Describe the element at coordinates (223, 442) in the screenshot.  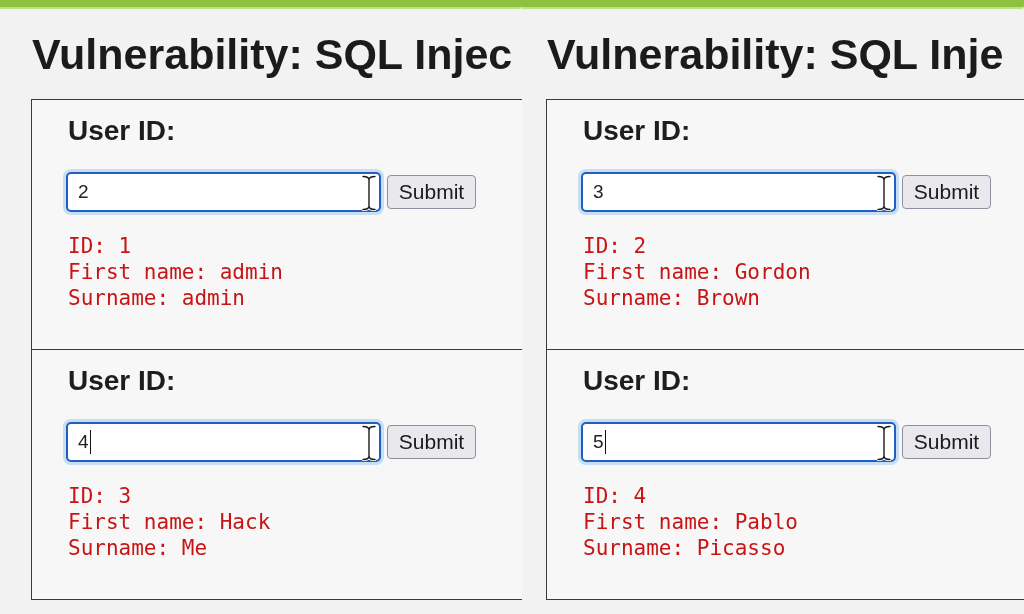
I see `input-field: 4` at that location.